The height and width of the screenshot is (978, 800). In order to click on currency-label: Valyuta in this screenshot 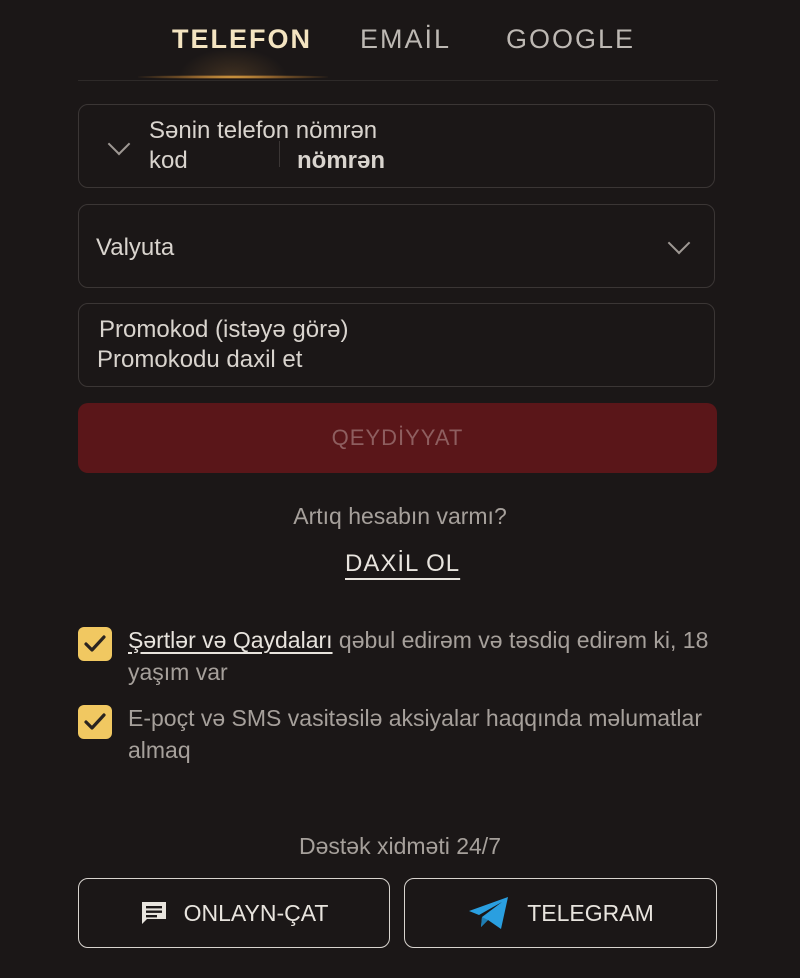, I will do `click(135, 247)`.